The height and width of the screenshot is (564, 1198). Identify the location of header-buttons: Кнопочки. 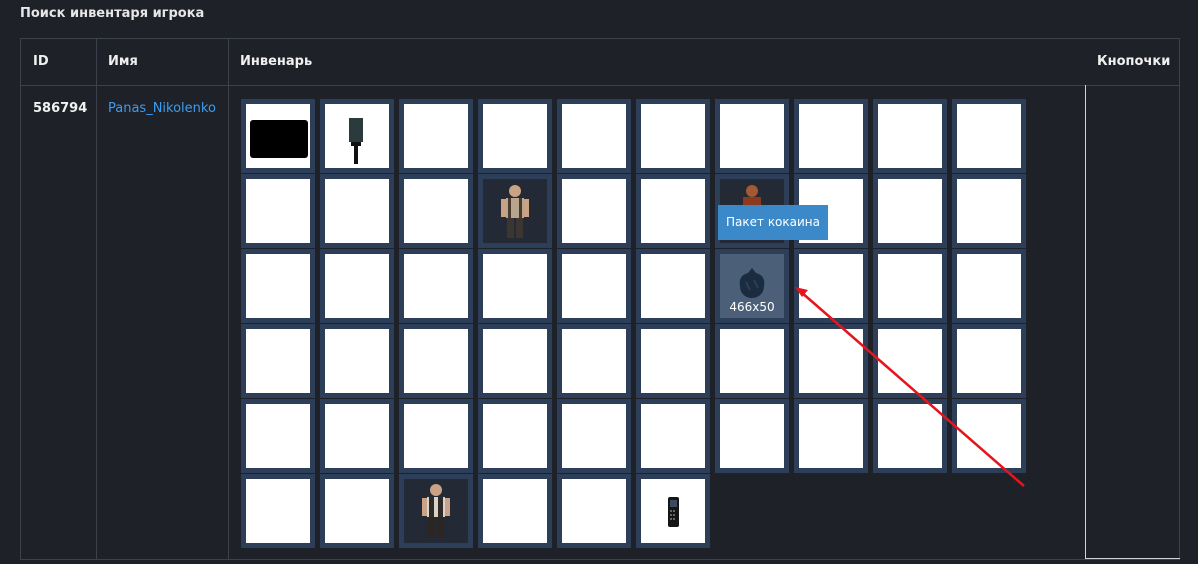
(1134, 61).